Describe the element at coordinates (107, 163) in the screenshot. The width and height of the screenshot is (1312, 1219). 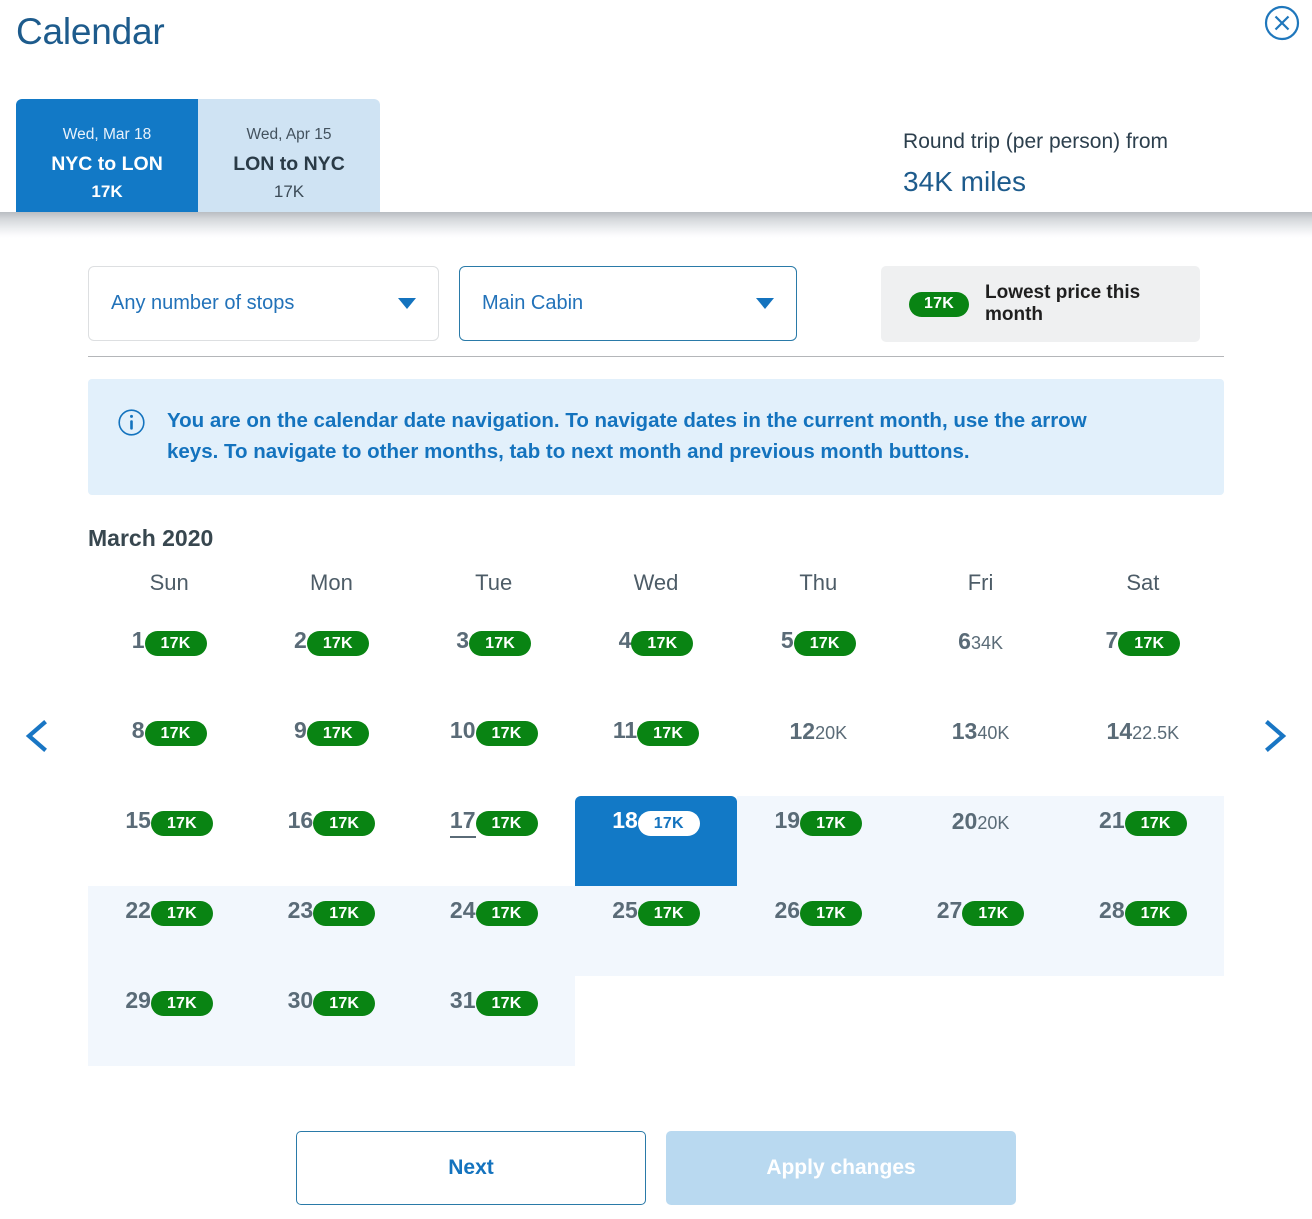
I see `tab-outbound-route: NYC to LON` at that location.